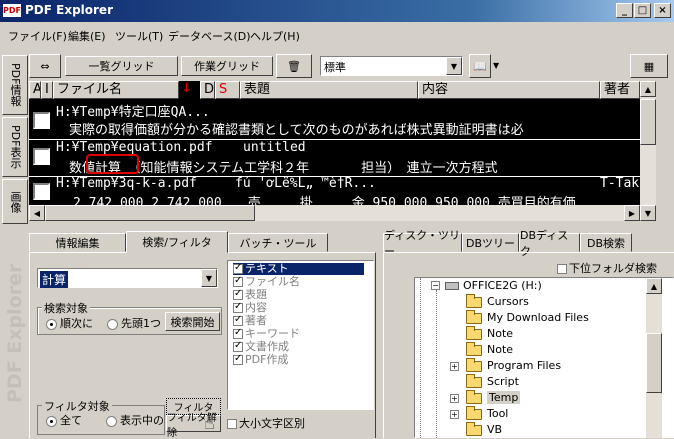 The height and width of the screenshot is (439, 674). Describe the element at coordinates (266, 423) in the screenshot. I see `case-sensitive-checkbox: 大小文字区別` at that location.